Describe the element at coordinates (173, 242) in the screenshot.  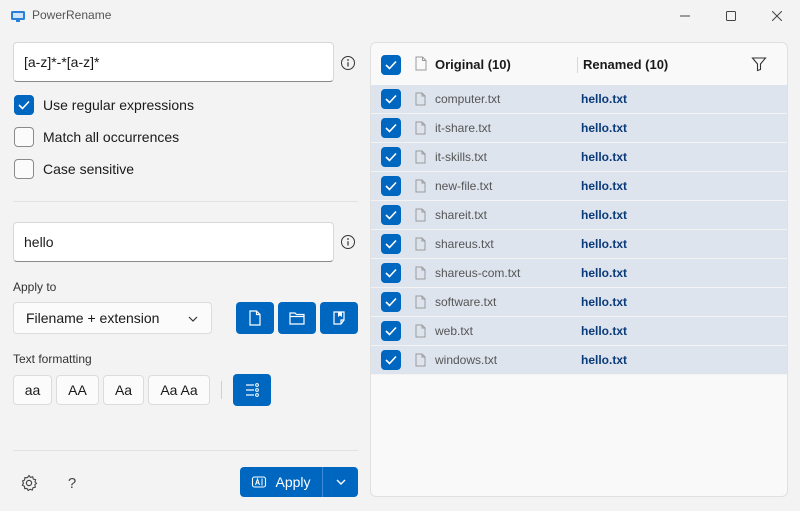
I see `replace-input: hello` at that location.